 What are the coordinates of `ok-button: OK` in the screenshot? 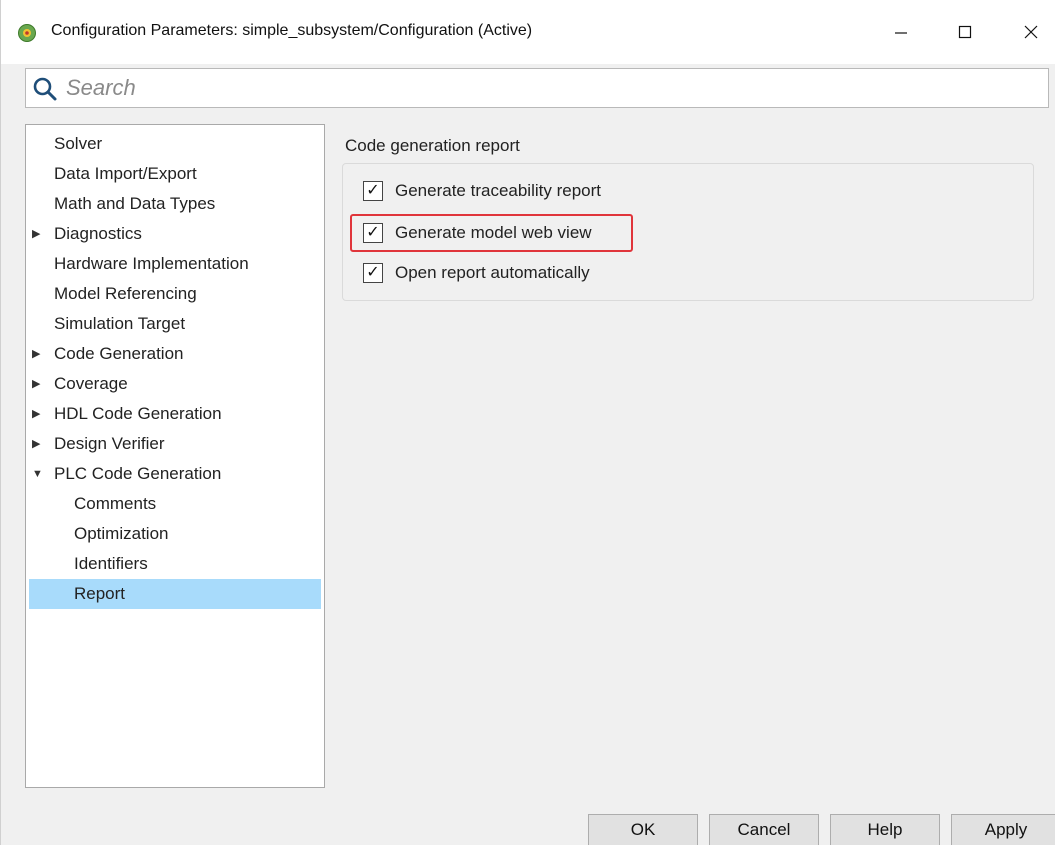 It's located at (643, 829).